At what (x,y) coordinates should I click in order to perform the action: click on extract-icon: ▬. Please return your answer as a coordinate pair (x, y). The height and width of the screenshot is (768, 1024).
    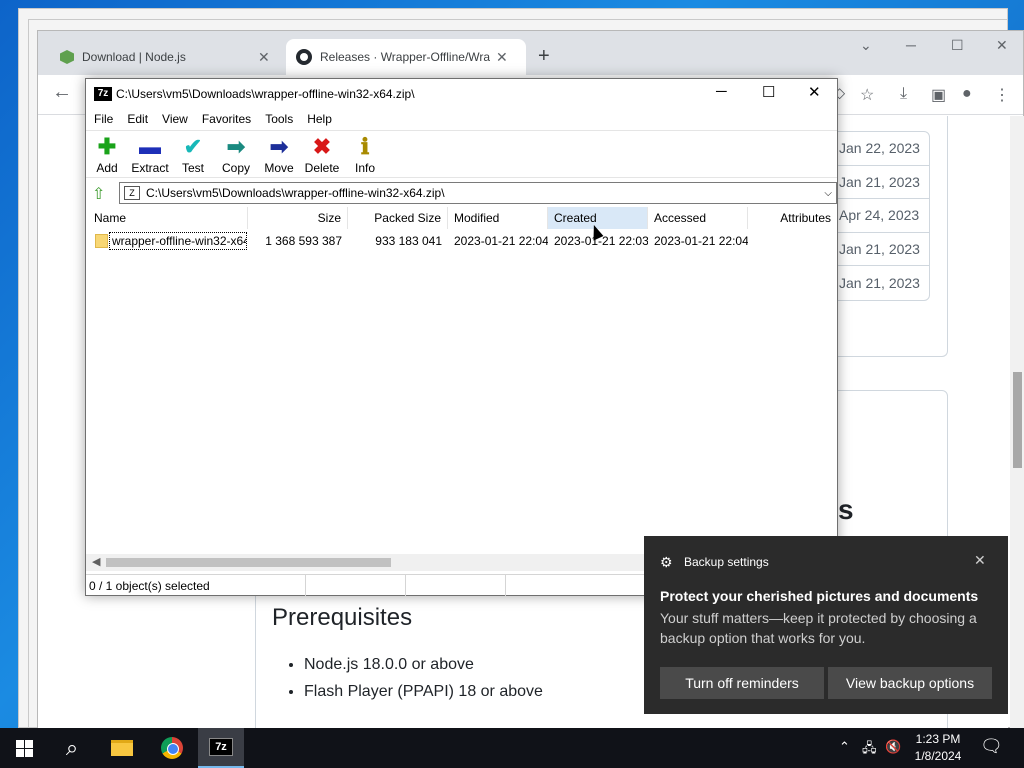
    Looking at the image, I should click on (150, 146).